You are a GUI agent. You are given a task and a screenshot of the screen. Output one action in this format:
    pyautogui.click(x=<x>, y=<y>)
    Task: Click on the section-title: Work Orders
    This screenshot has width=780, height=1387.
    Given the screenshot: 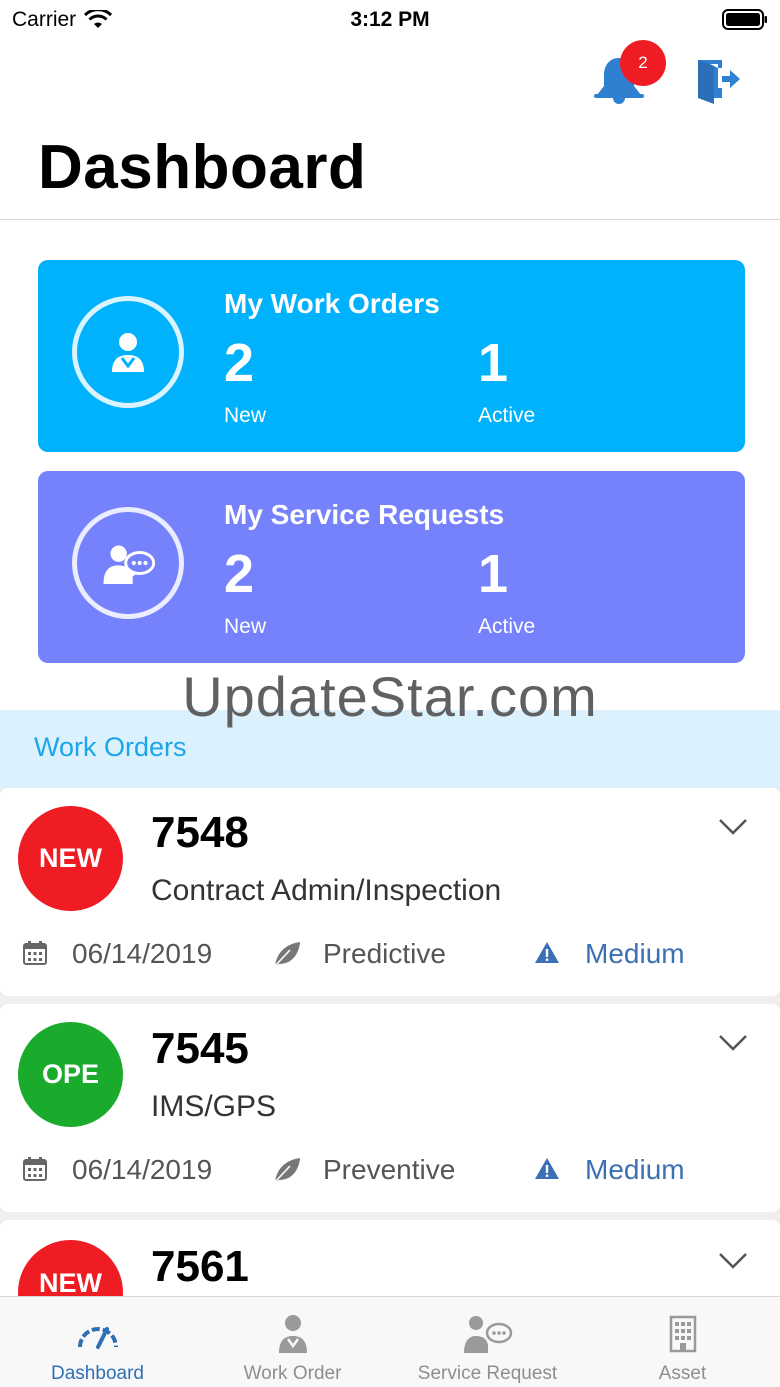 What is the action you would take?
    pyautogui.click(x=110, y=747)
    